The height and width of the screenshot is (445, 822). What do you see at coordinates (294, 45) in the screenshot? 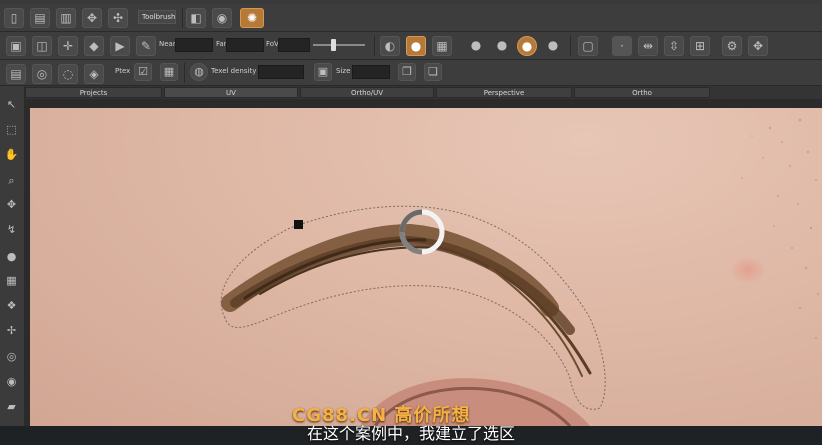
I see `fov-input` at bounding box center [294, 45].